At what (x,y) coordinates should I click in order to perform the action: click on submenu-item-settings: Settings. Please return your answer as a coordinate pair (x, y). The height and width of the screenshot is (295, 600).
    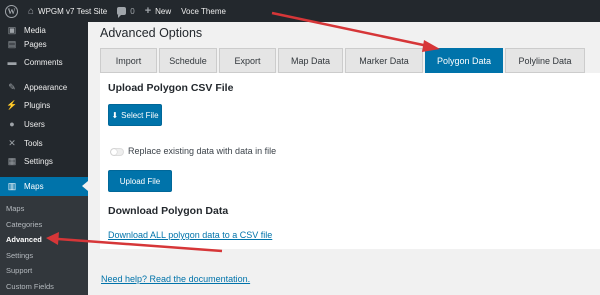
    Looking at the image, I should click on (19, 255).